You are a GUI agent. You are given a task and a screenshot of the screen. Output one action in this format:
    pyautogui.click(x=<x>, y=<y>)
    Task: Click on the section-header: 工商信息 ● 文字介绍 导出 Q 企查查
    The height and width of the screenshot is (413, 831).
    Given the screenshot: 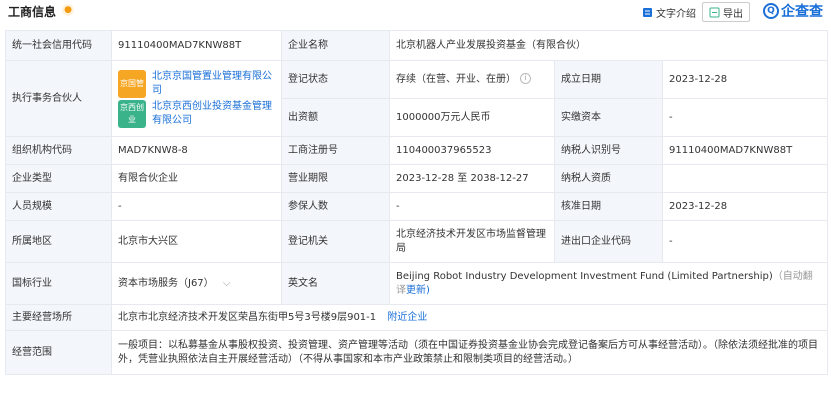 What is the action you would take?
    pyautogui.click(x=415, y=12)
    